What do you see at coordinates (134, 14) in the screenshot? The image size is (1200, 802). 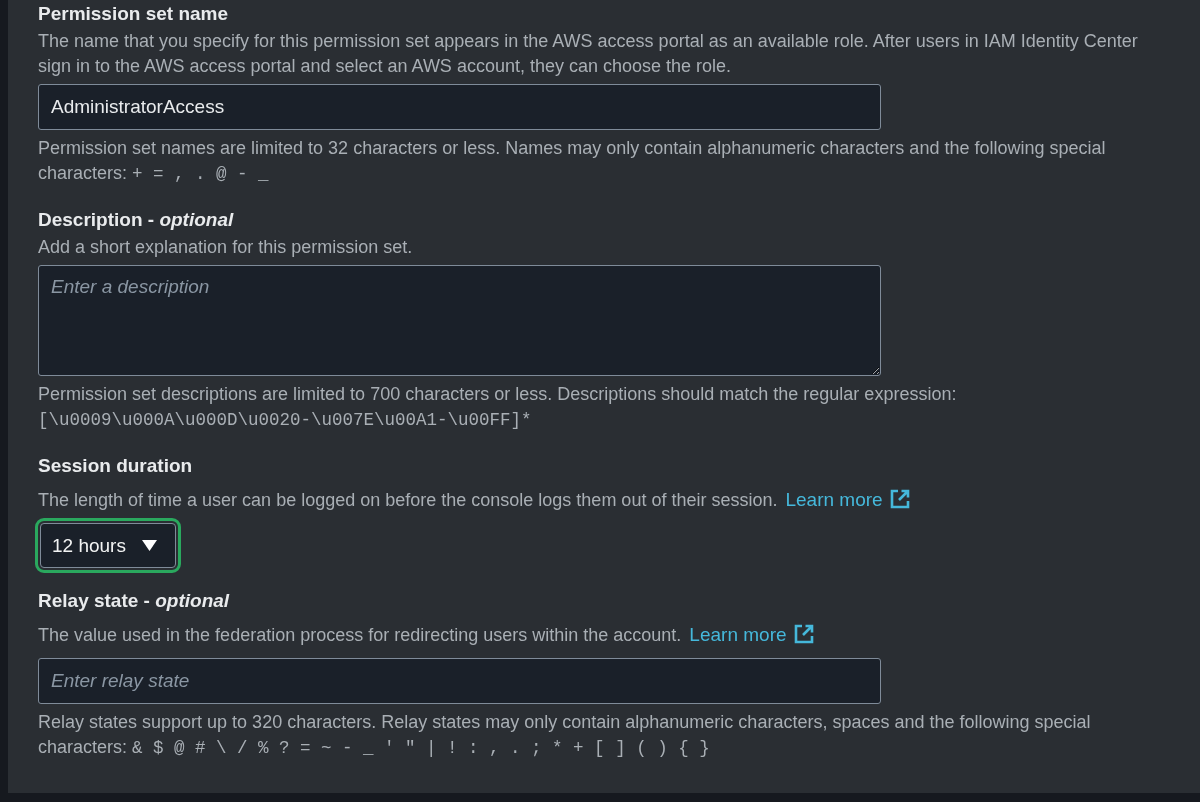 I see `field-label: Permission set name` at bounding box center [134, 14].